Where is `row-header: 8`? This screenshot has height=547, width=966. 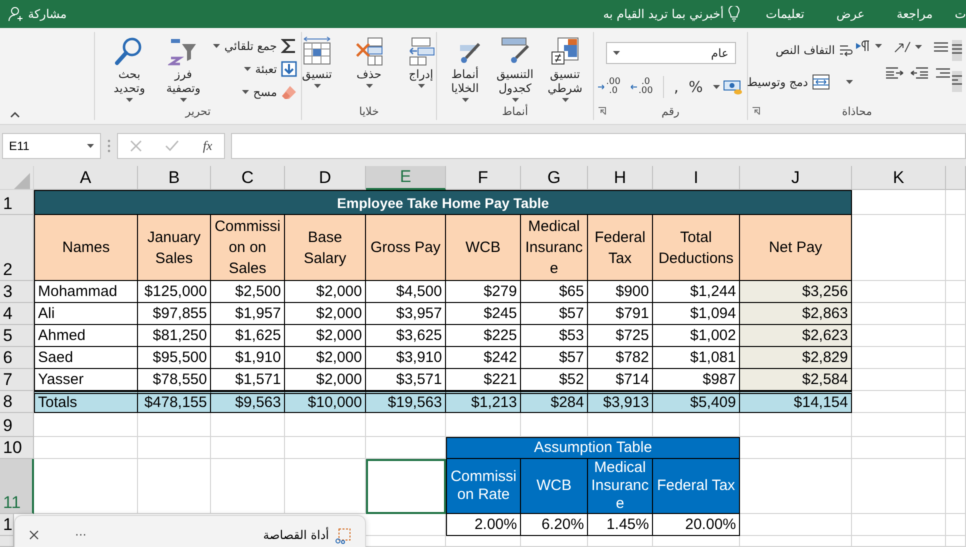 row-header: 8 is located at coordinates (17, 402).